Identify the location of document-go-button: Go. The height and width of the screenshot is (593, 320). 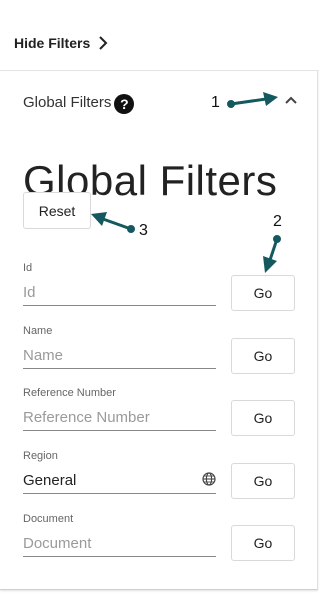
(263, 543).